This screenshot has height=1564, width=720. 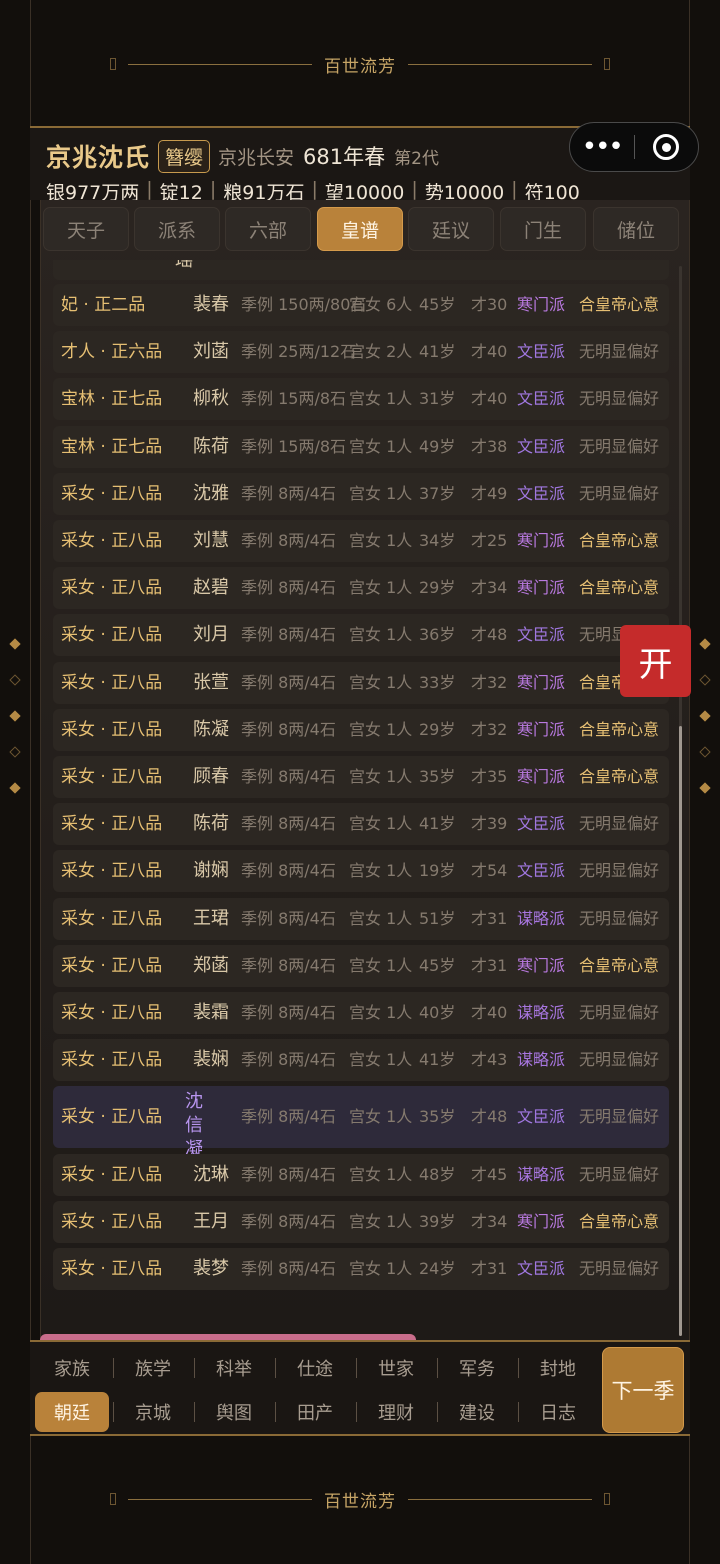 I want to click on consort-row: 采女 · 正八品 刘慧 季例 8两/4石 宫女 1人 34岁 才25 寒门派 合皇帝心意, so click(x=361, y=541).